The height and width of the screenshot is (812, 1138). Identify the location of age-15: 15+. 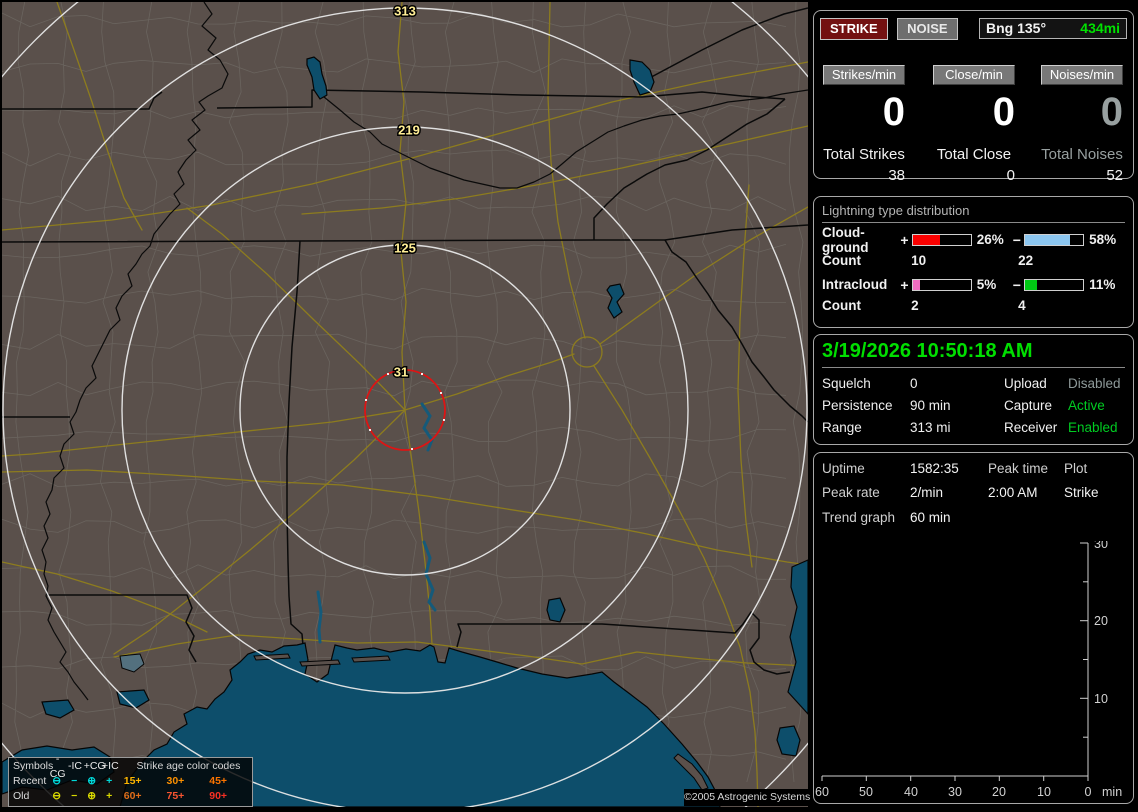
(132, 781).